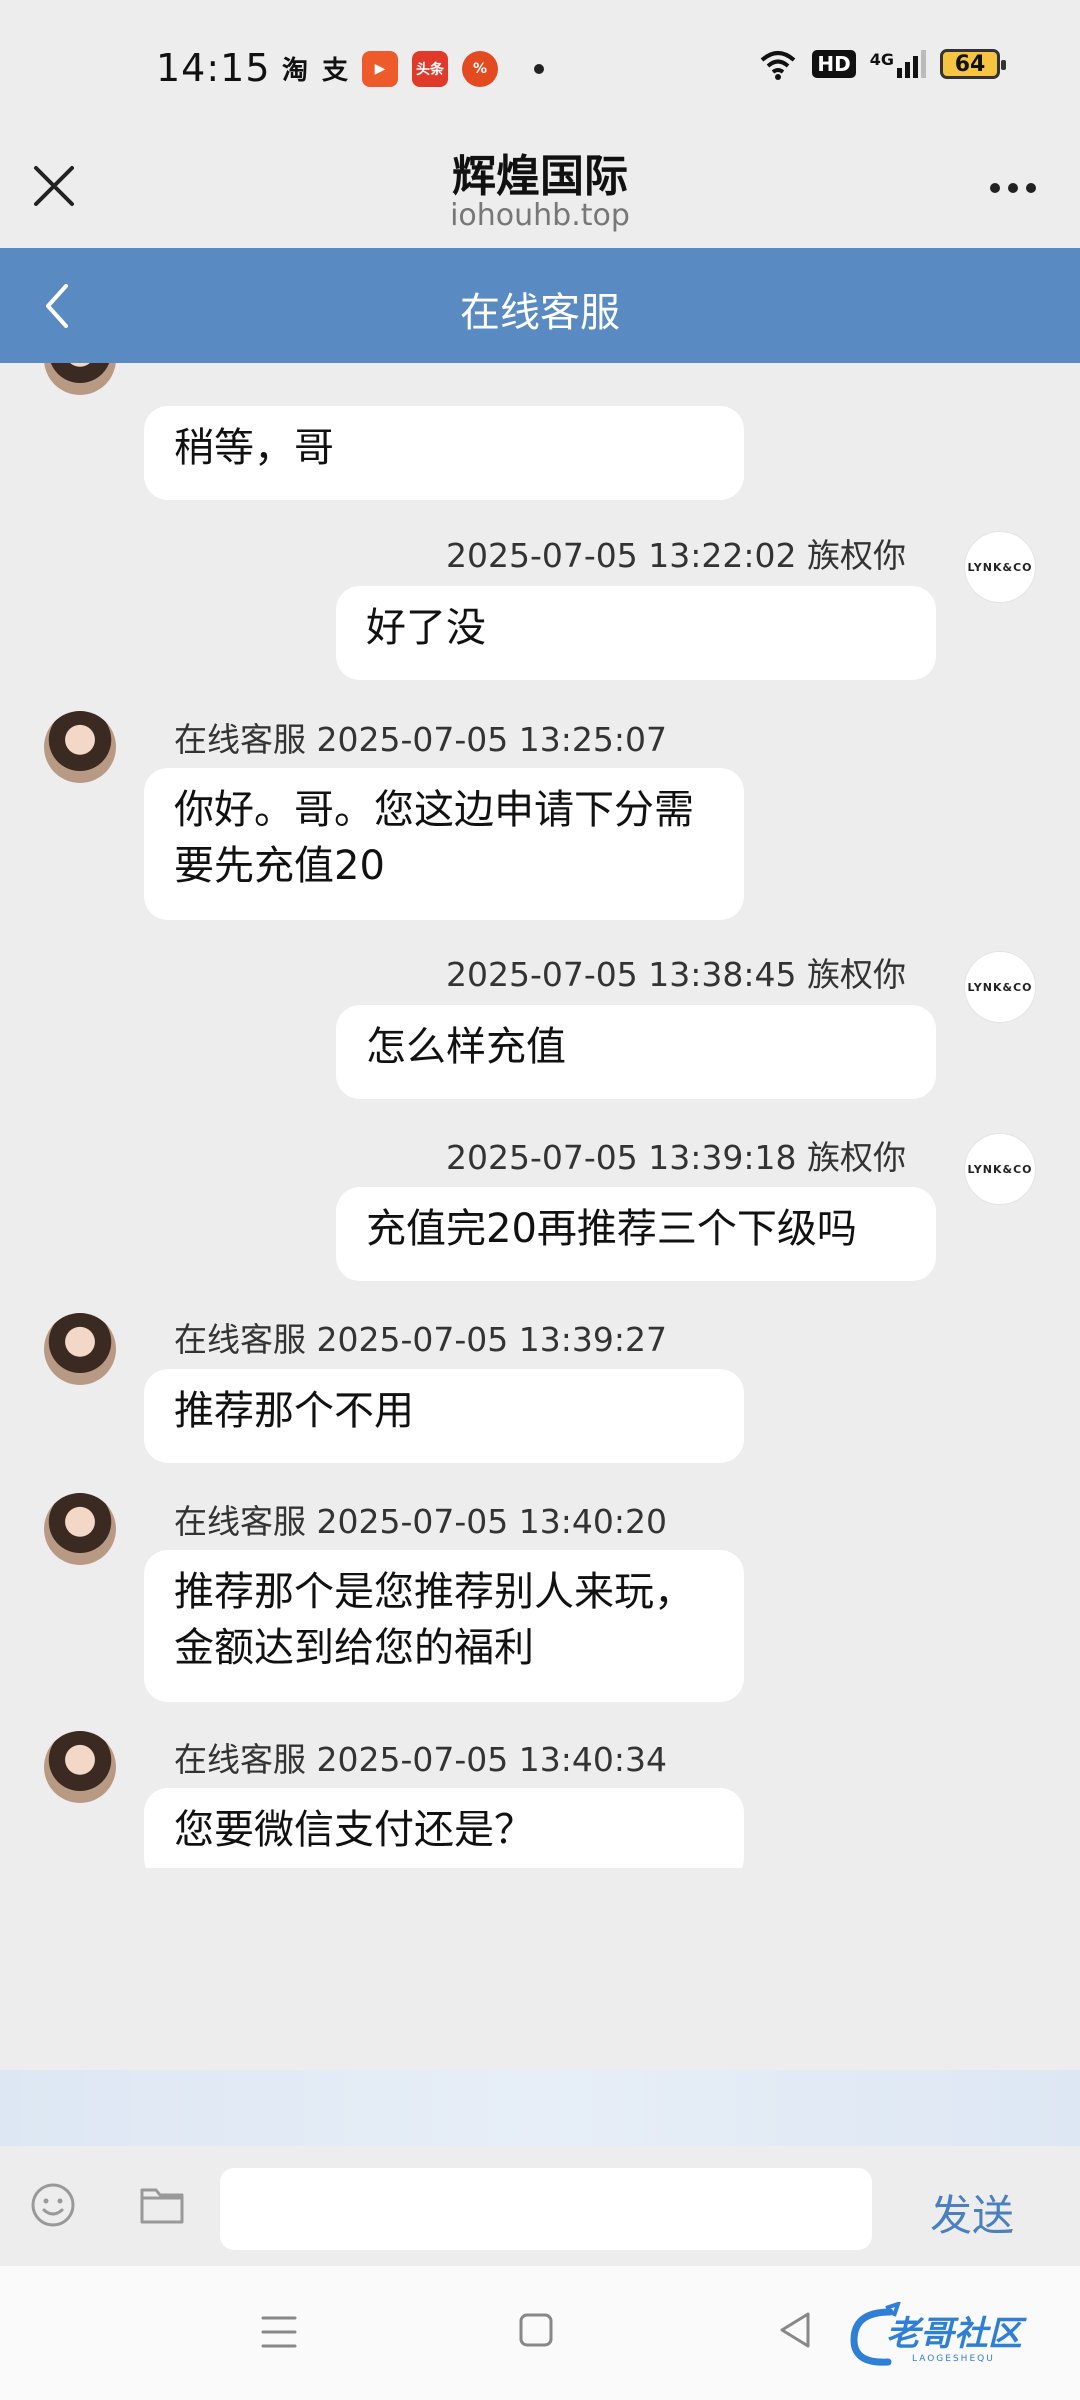 The height and width of the screenshot is (2400, 1080). I want to click on system-indicators: HD 4G 64, so click(882, 64).